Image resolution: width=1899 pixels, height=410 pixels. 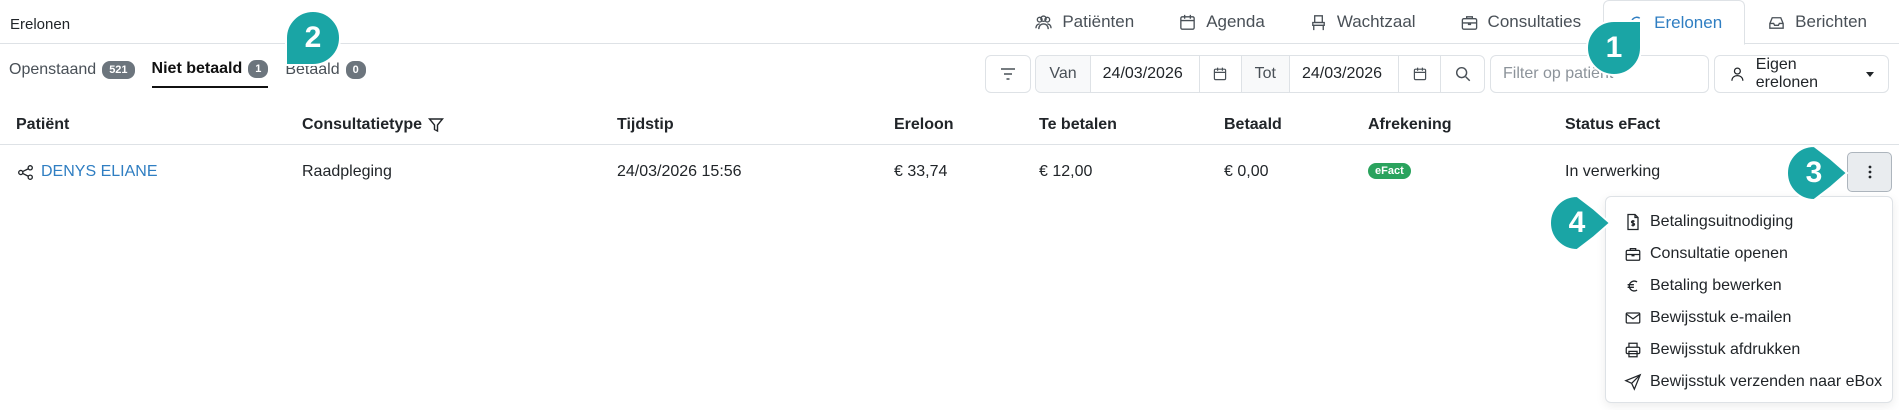 What do you see at coordinates (1078, 125) in the screenshot?
I see `column-header: Te betalen` at bounding box center [1078, 125].